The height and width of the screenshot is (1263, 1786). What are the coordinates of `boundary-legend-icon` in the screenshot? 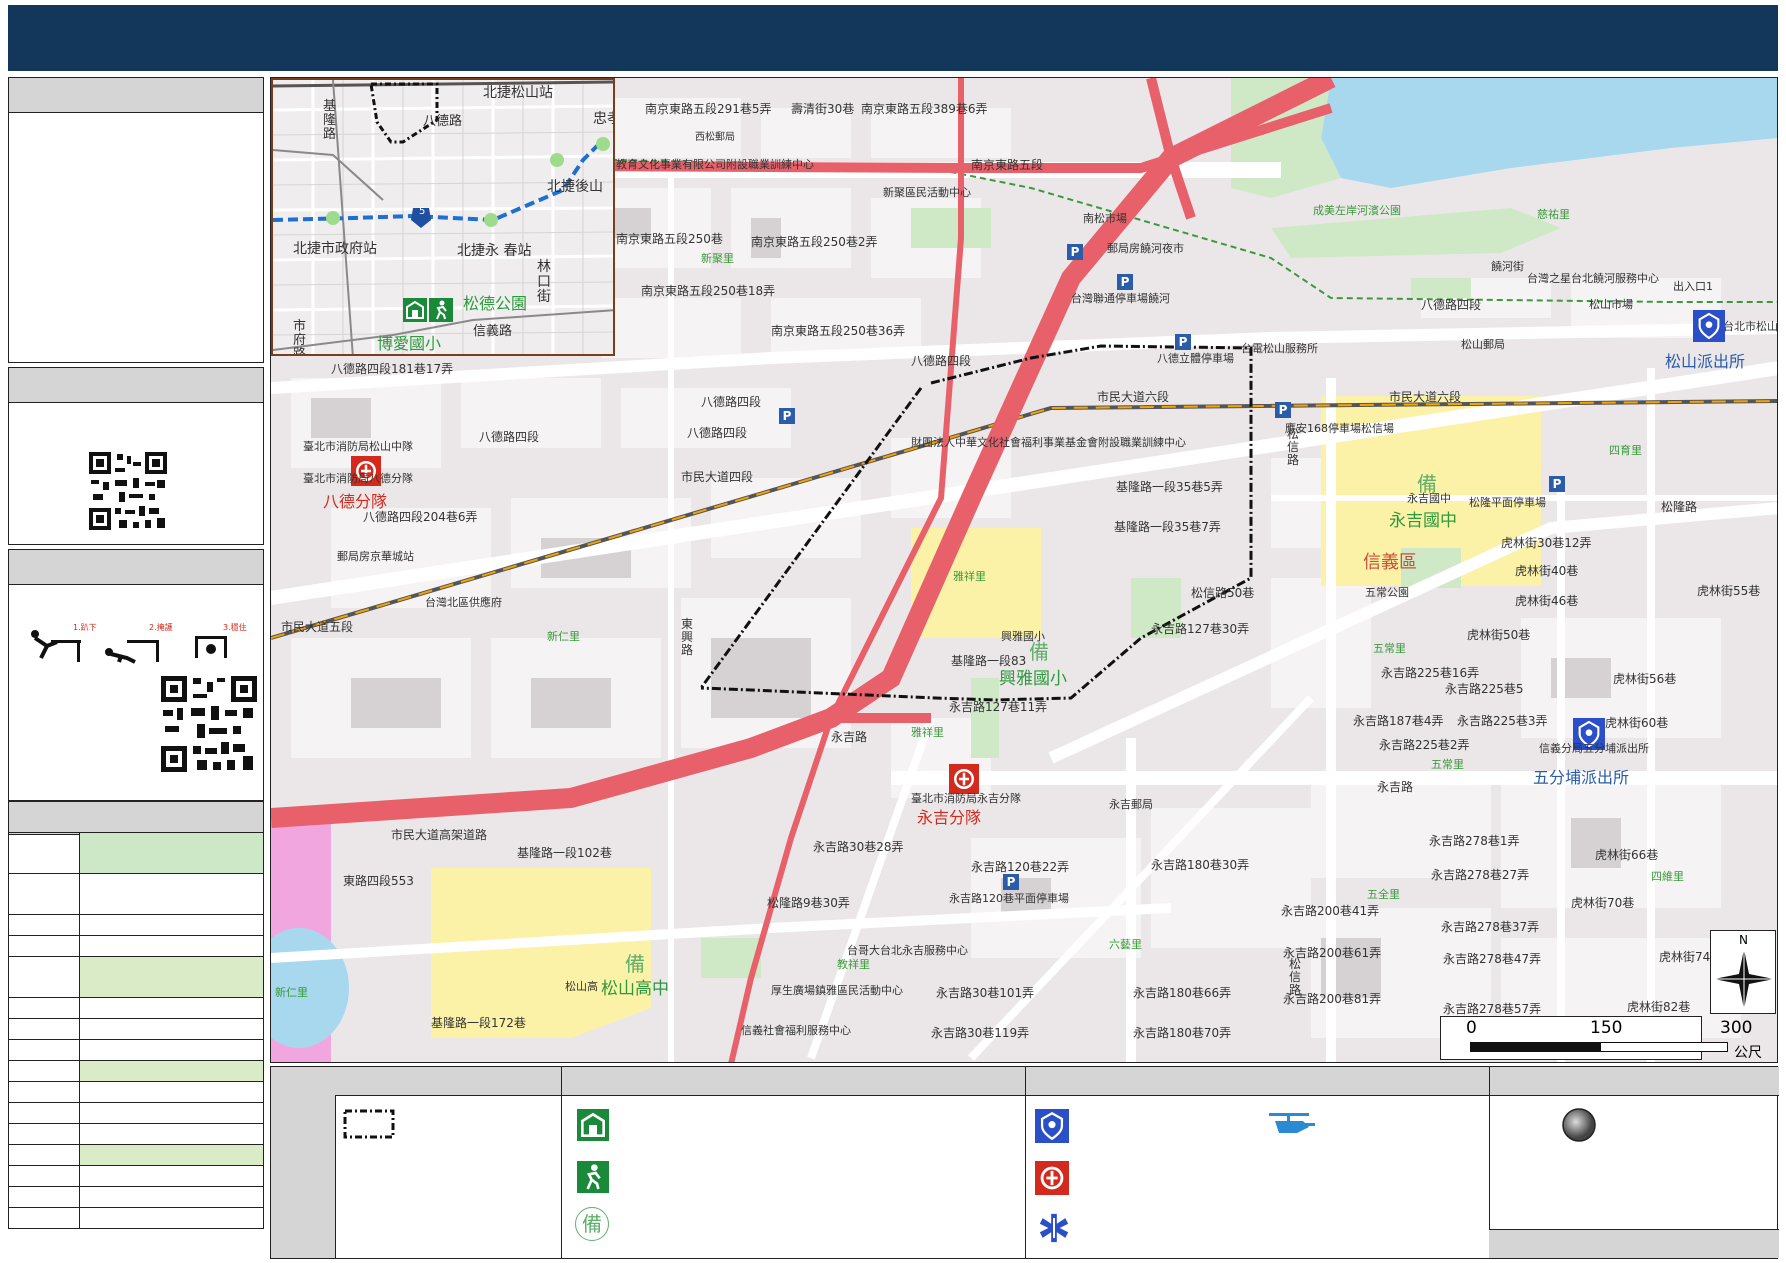 It's located at (369, 1124).